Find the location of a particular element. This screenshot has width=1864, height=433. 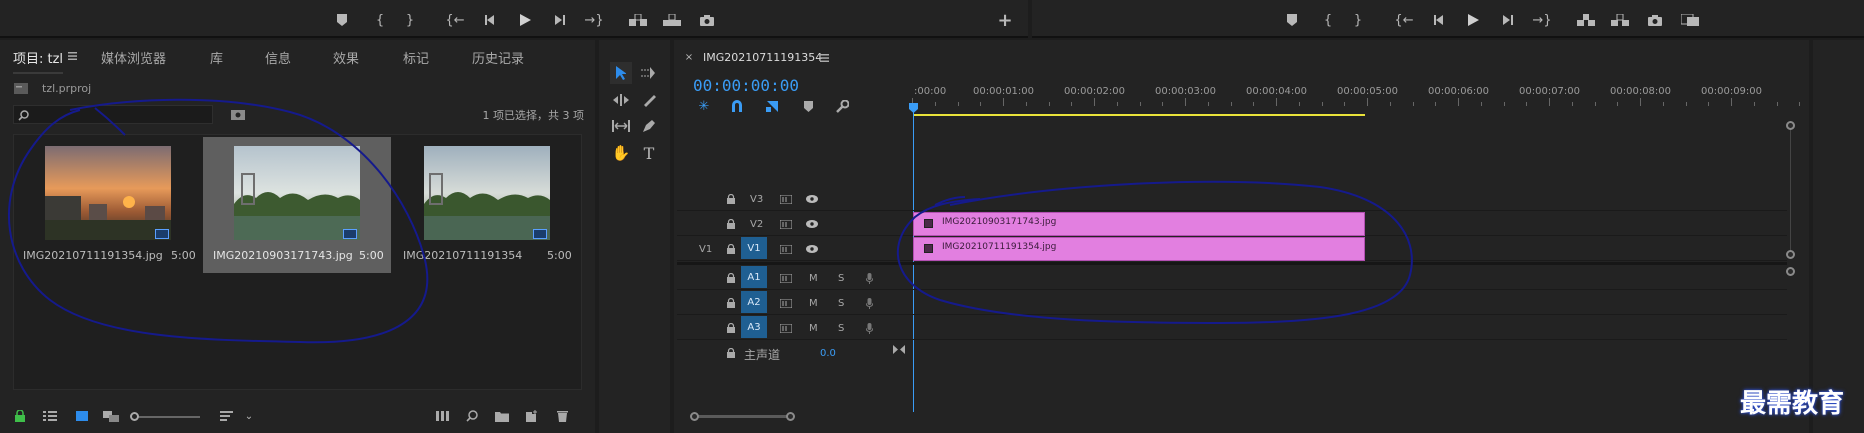

slip-tool-icon is located at coordinates (621, 126).